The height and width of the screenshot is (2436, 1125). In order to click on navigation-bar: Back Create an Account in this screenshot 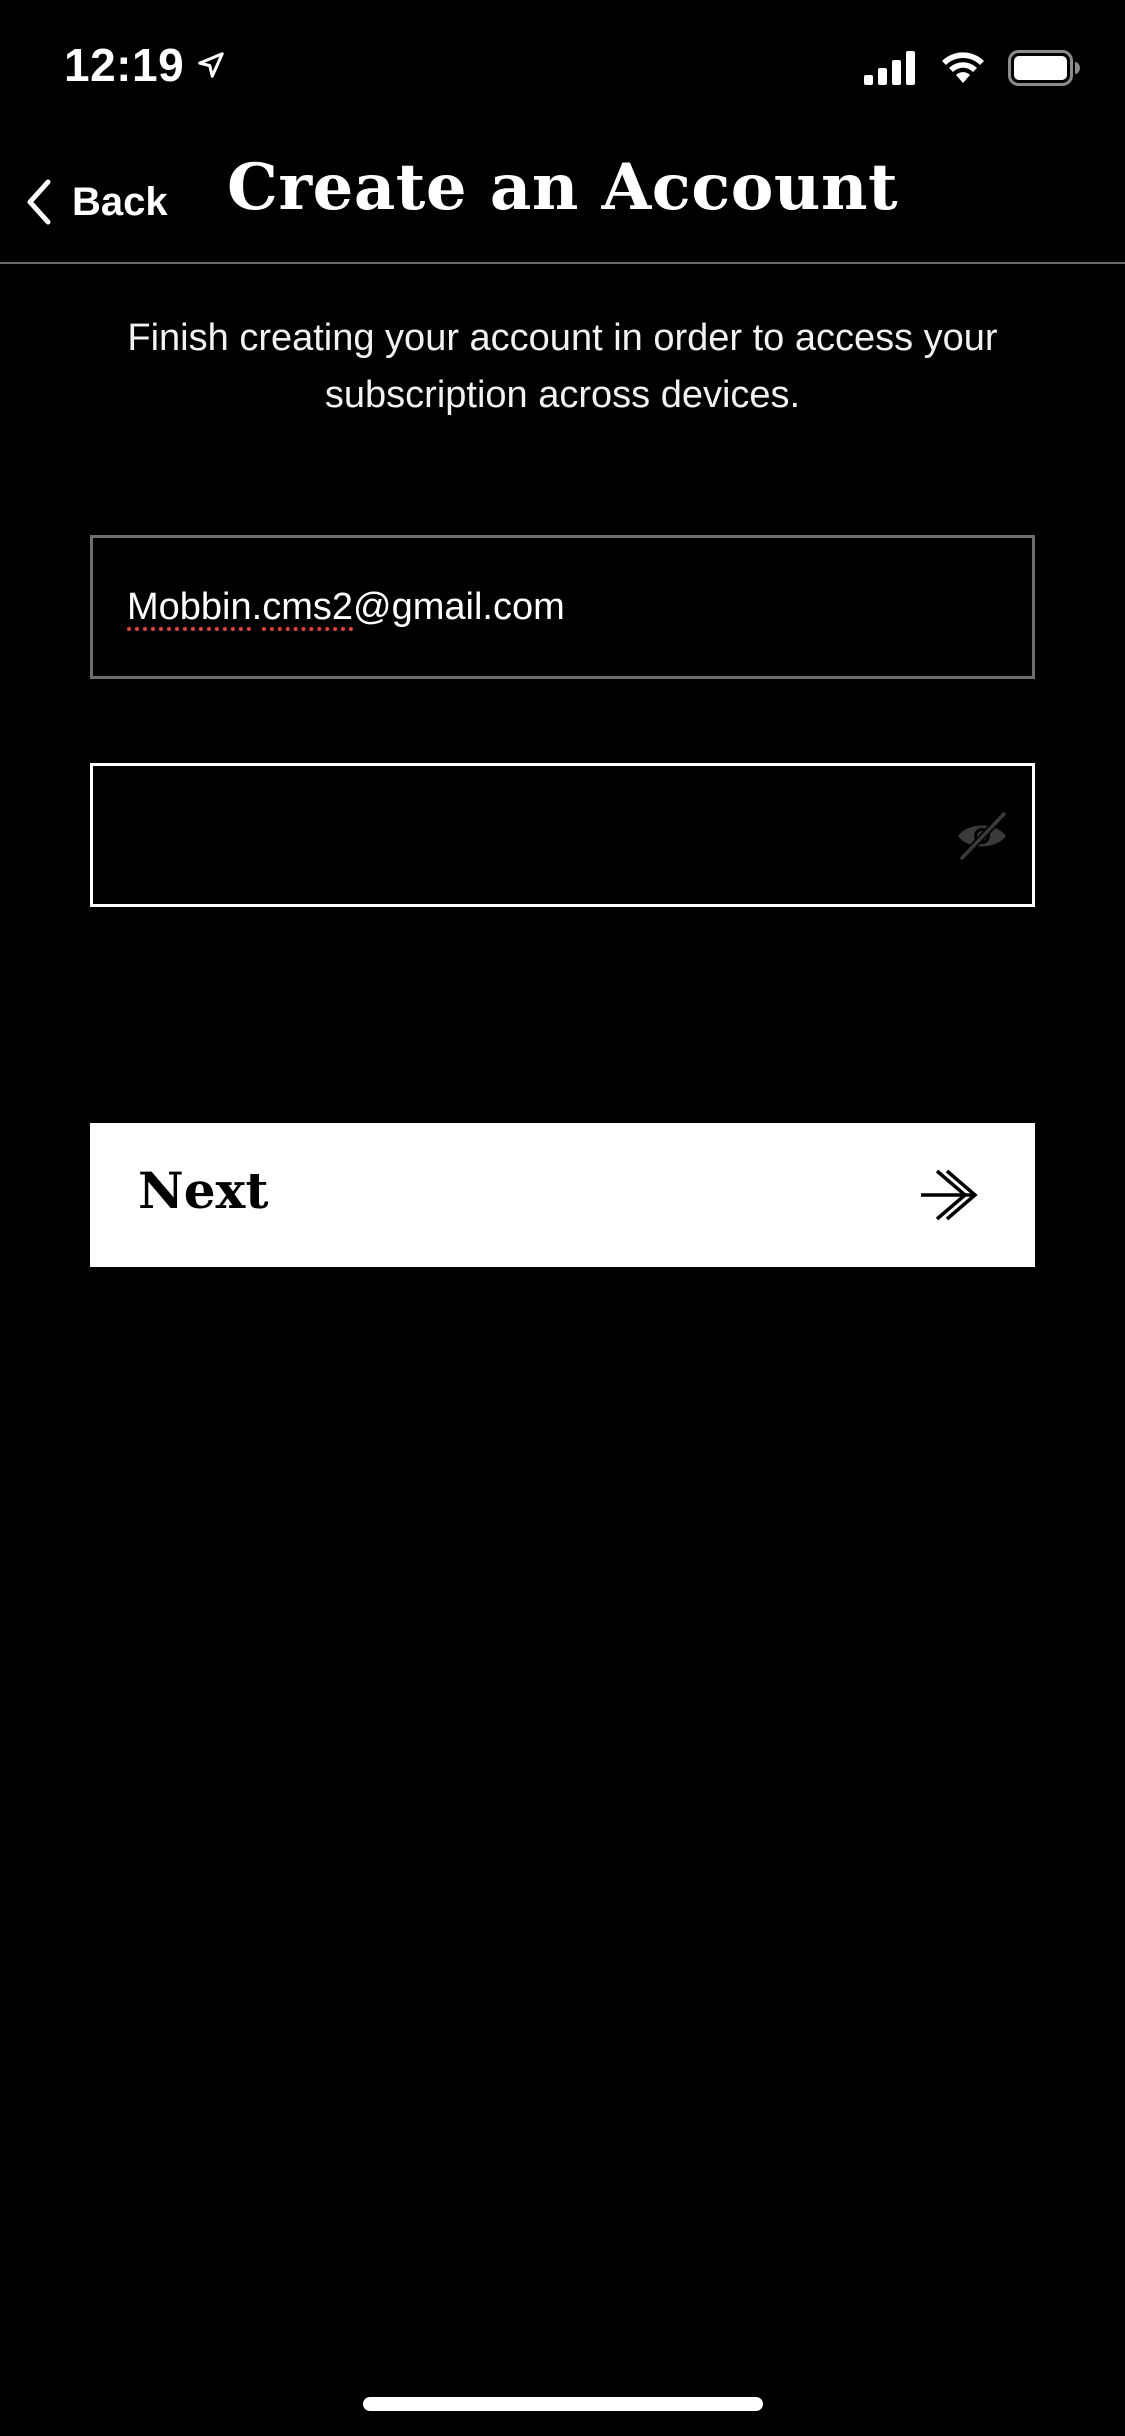, I will do `click(562, 202)`.